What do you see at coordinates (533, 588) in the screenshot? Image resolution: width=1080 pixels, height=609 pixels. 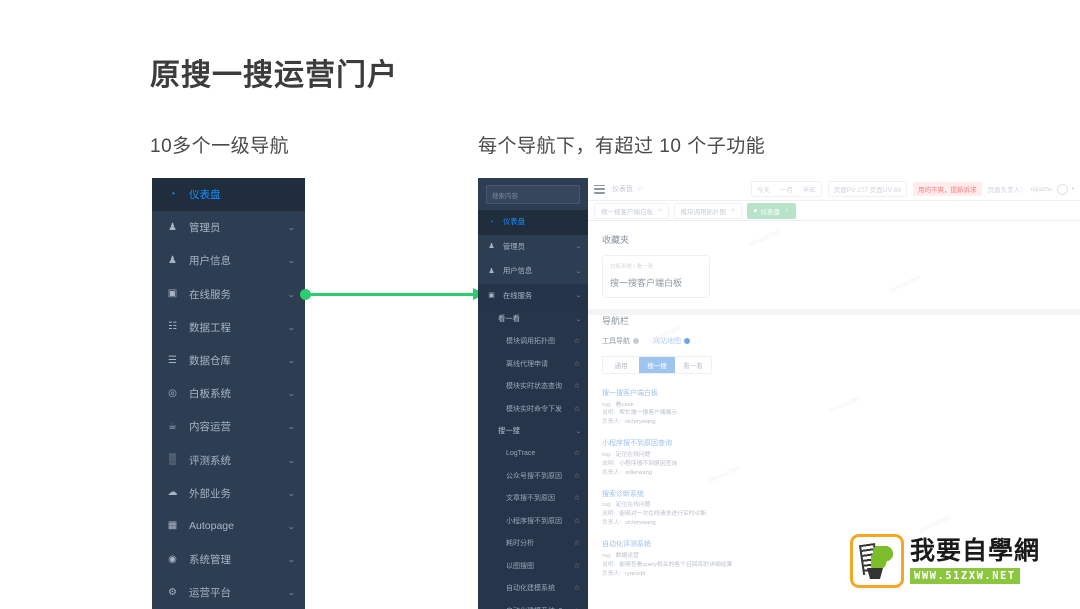 I see `app-nav-subitem-1-6: 自动化建模系统 ☆` at bounding box center [533, 588].